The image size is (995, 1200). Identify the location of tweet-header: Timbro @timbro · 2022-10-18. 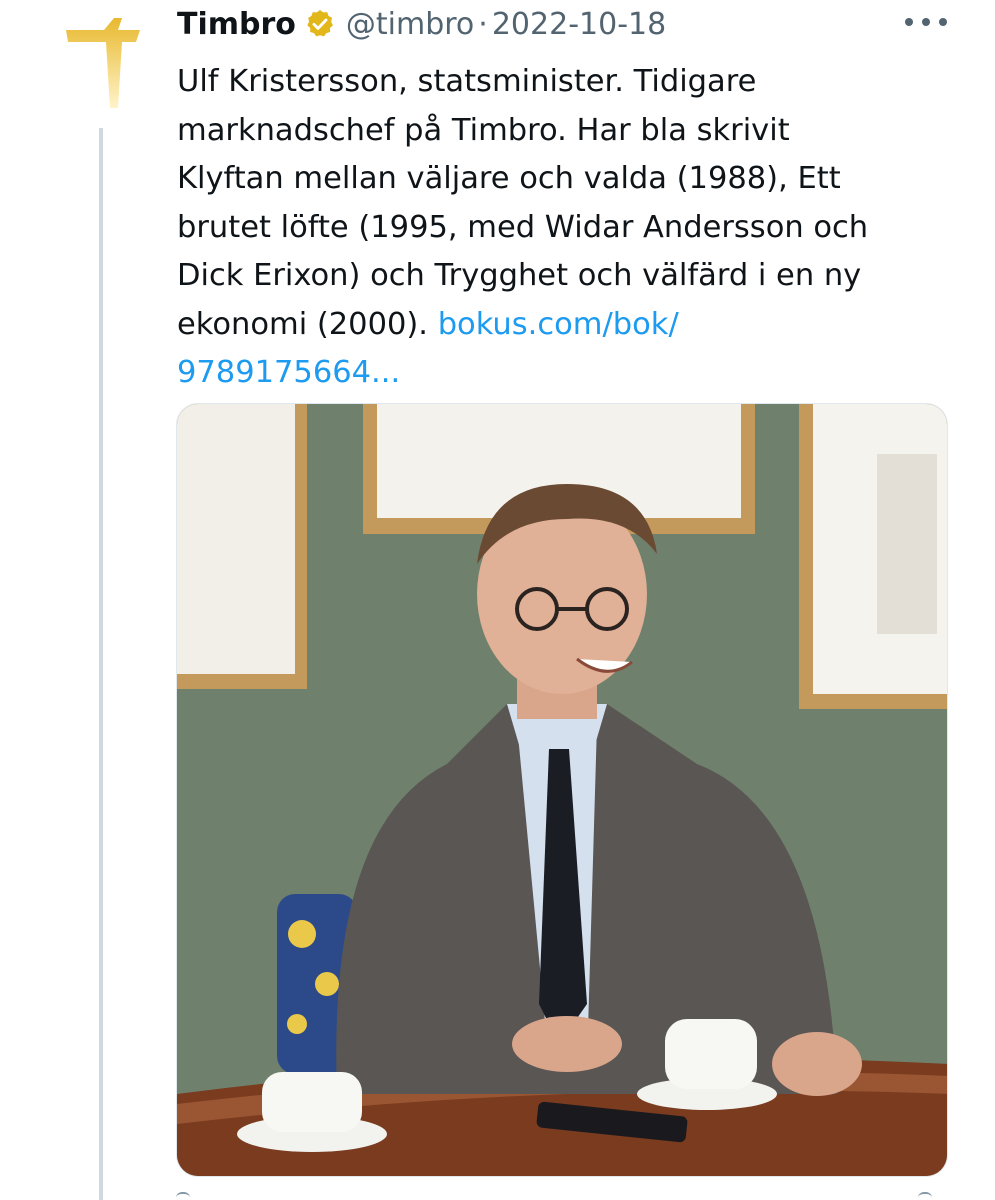
(421, 24).